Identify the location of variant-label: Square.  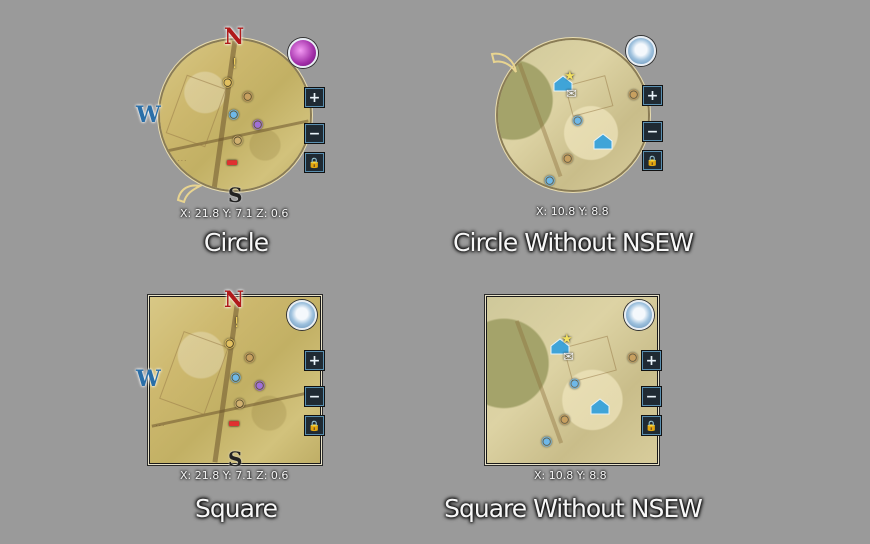
(236, 508).